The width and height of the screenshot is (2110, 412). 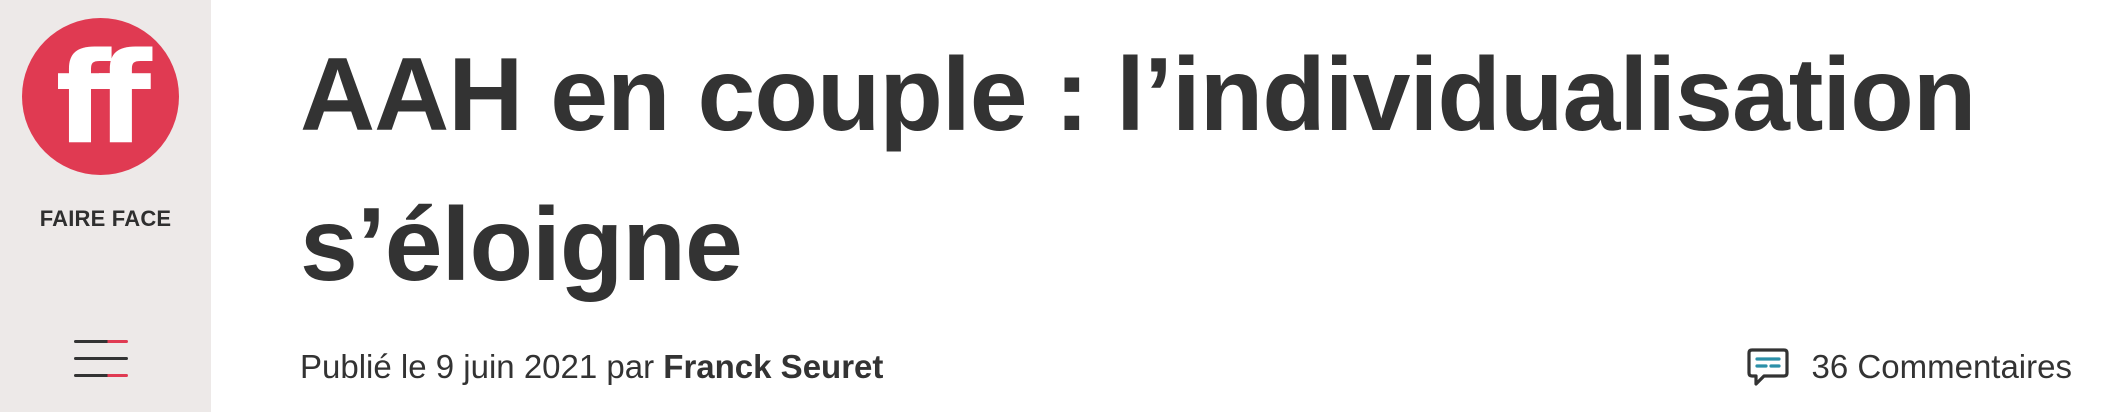 What do you see at coordinates (101, 341) in the screenshot?
I see `menu-line-top` at bounding box center [101, 341].